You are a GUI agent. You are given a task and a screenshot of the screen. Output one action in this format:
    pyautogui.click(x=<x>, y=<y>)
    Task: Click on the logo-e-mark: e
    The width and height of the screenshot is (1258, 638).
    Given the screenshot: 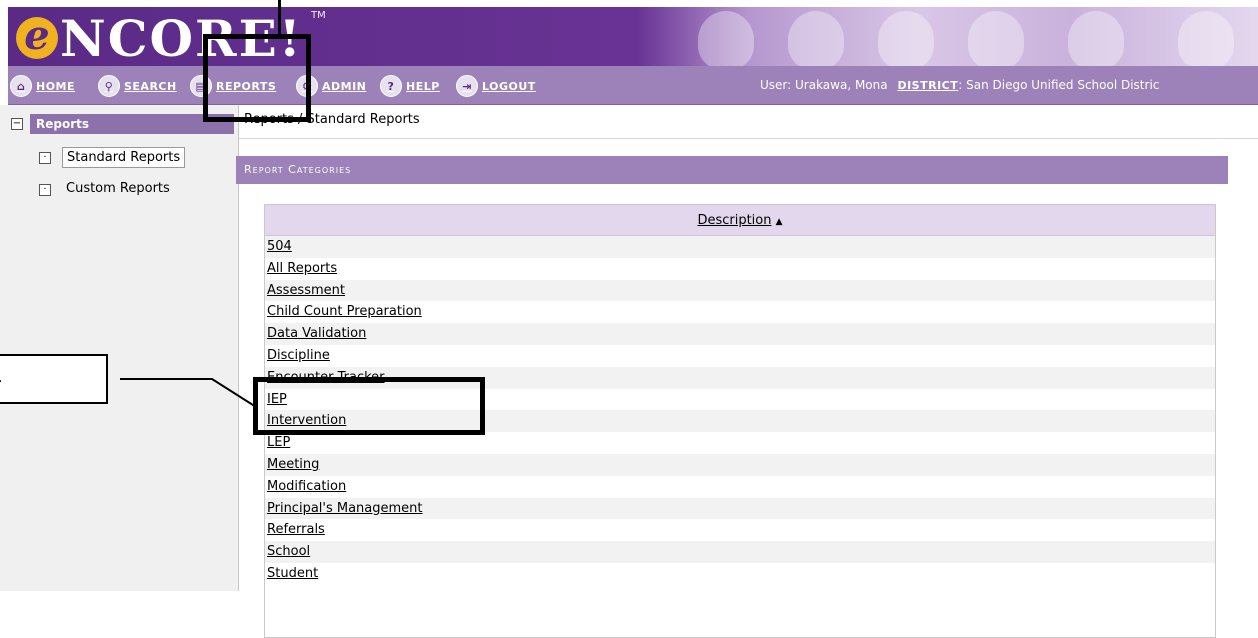 What is the action you would take?
    pyautogui.click(x=37, y=37)
    